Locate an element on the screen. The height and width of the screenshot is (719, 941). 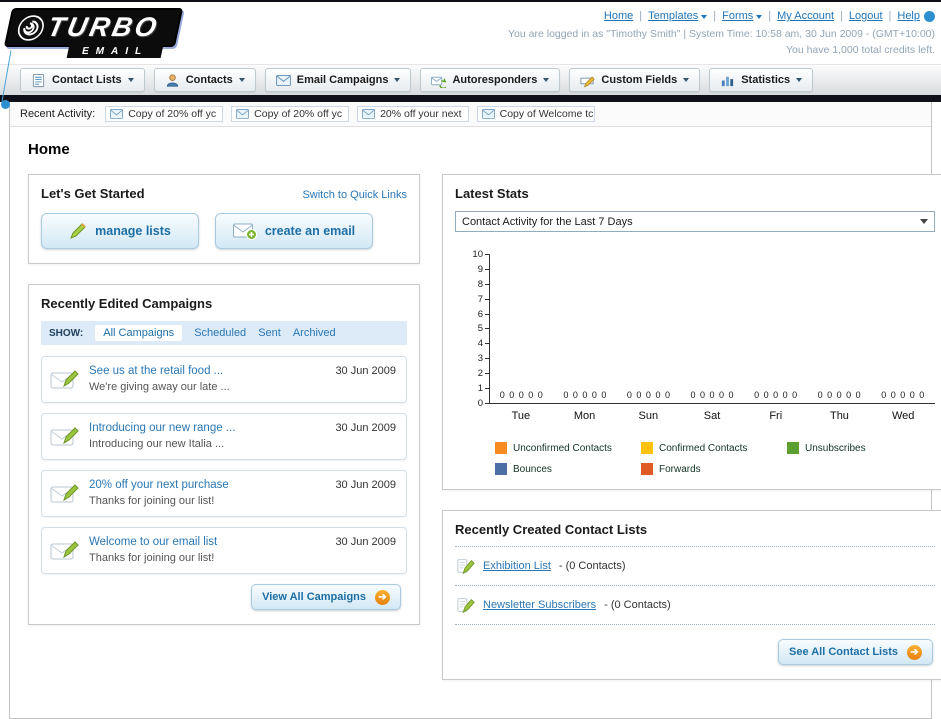
app-logo: TURBO EMAIL is located at coordinates (93, 36).